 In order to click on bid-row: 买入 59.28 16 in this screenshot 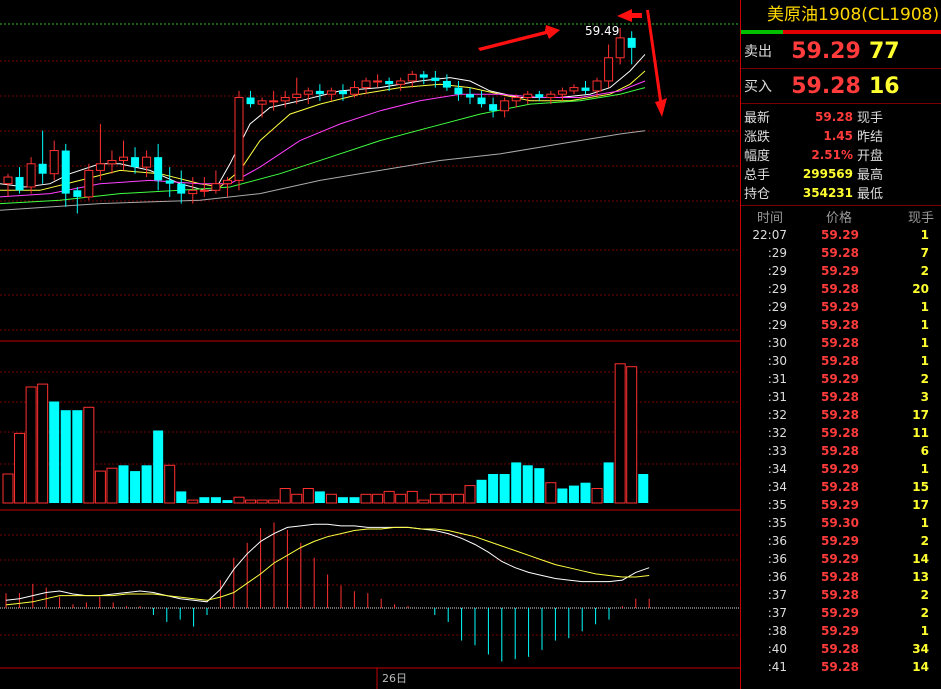, I will do `click(841, 86)`.